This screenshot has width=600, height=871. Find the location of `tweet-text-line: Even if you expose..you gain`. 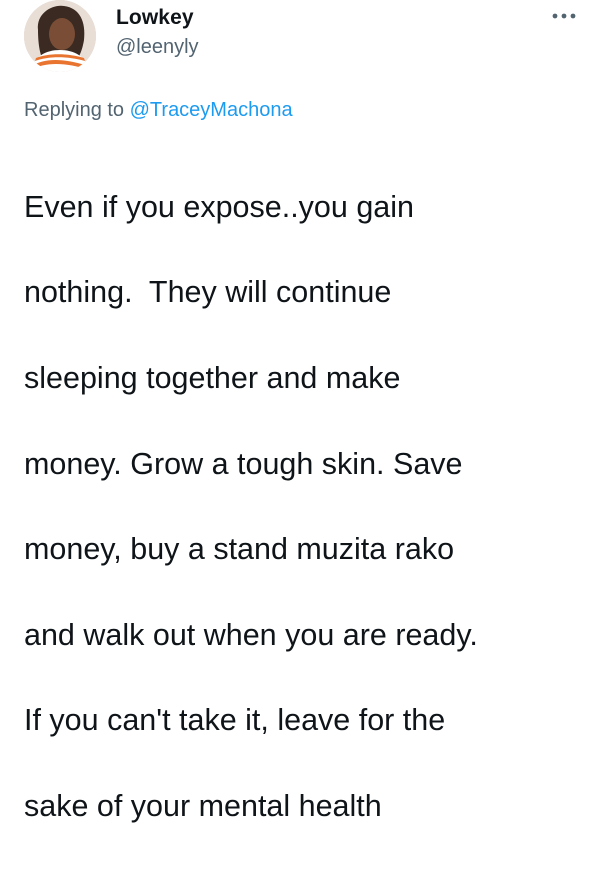

tweet-text-line: Even if you expose..you gain is located at coordinates (219, 206).